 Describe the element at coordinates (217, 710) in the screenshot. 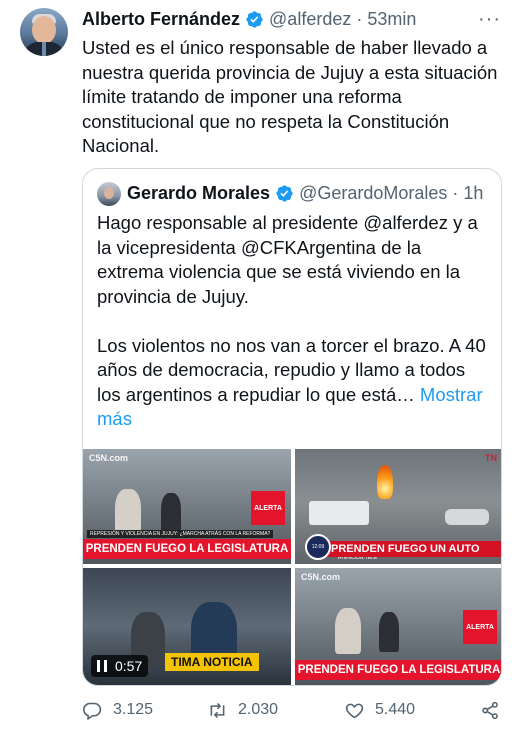

I see `retweet-icon` at that location.